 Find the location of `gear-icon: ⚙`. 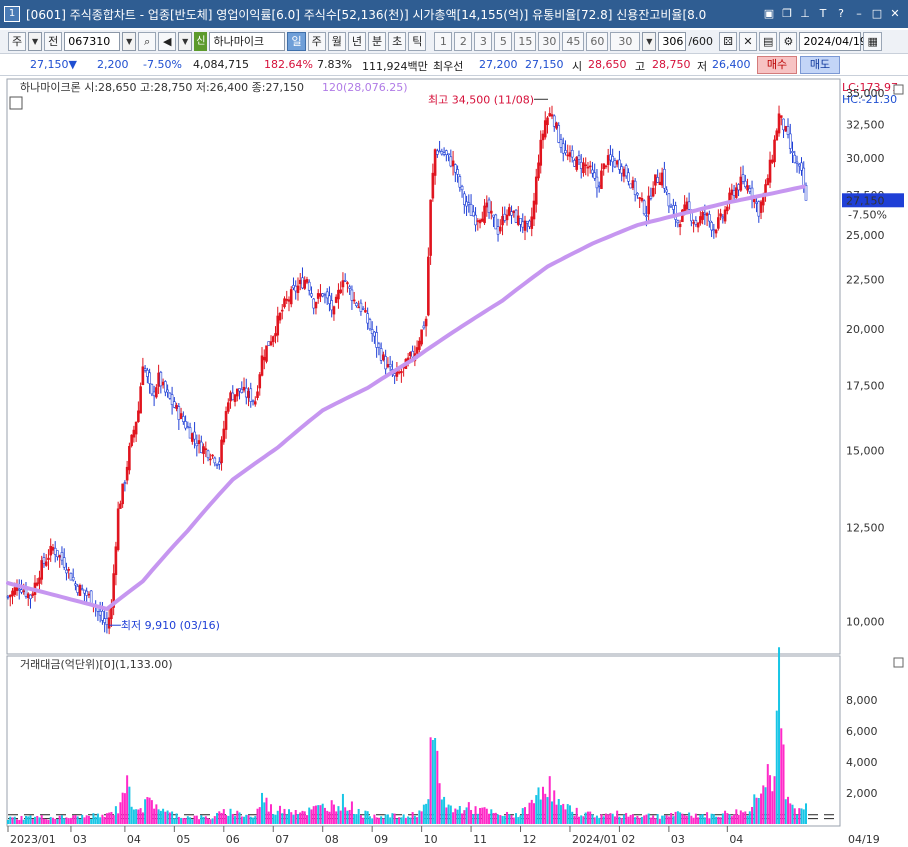

gear-icon: ⚙ is located at coordinates (788, 41).